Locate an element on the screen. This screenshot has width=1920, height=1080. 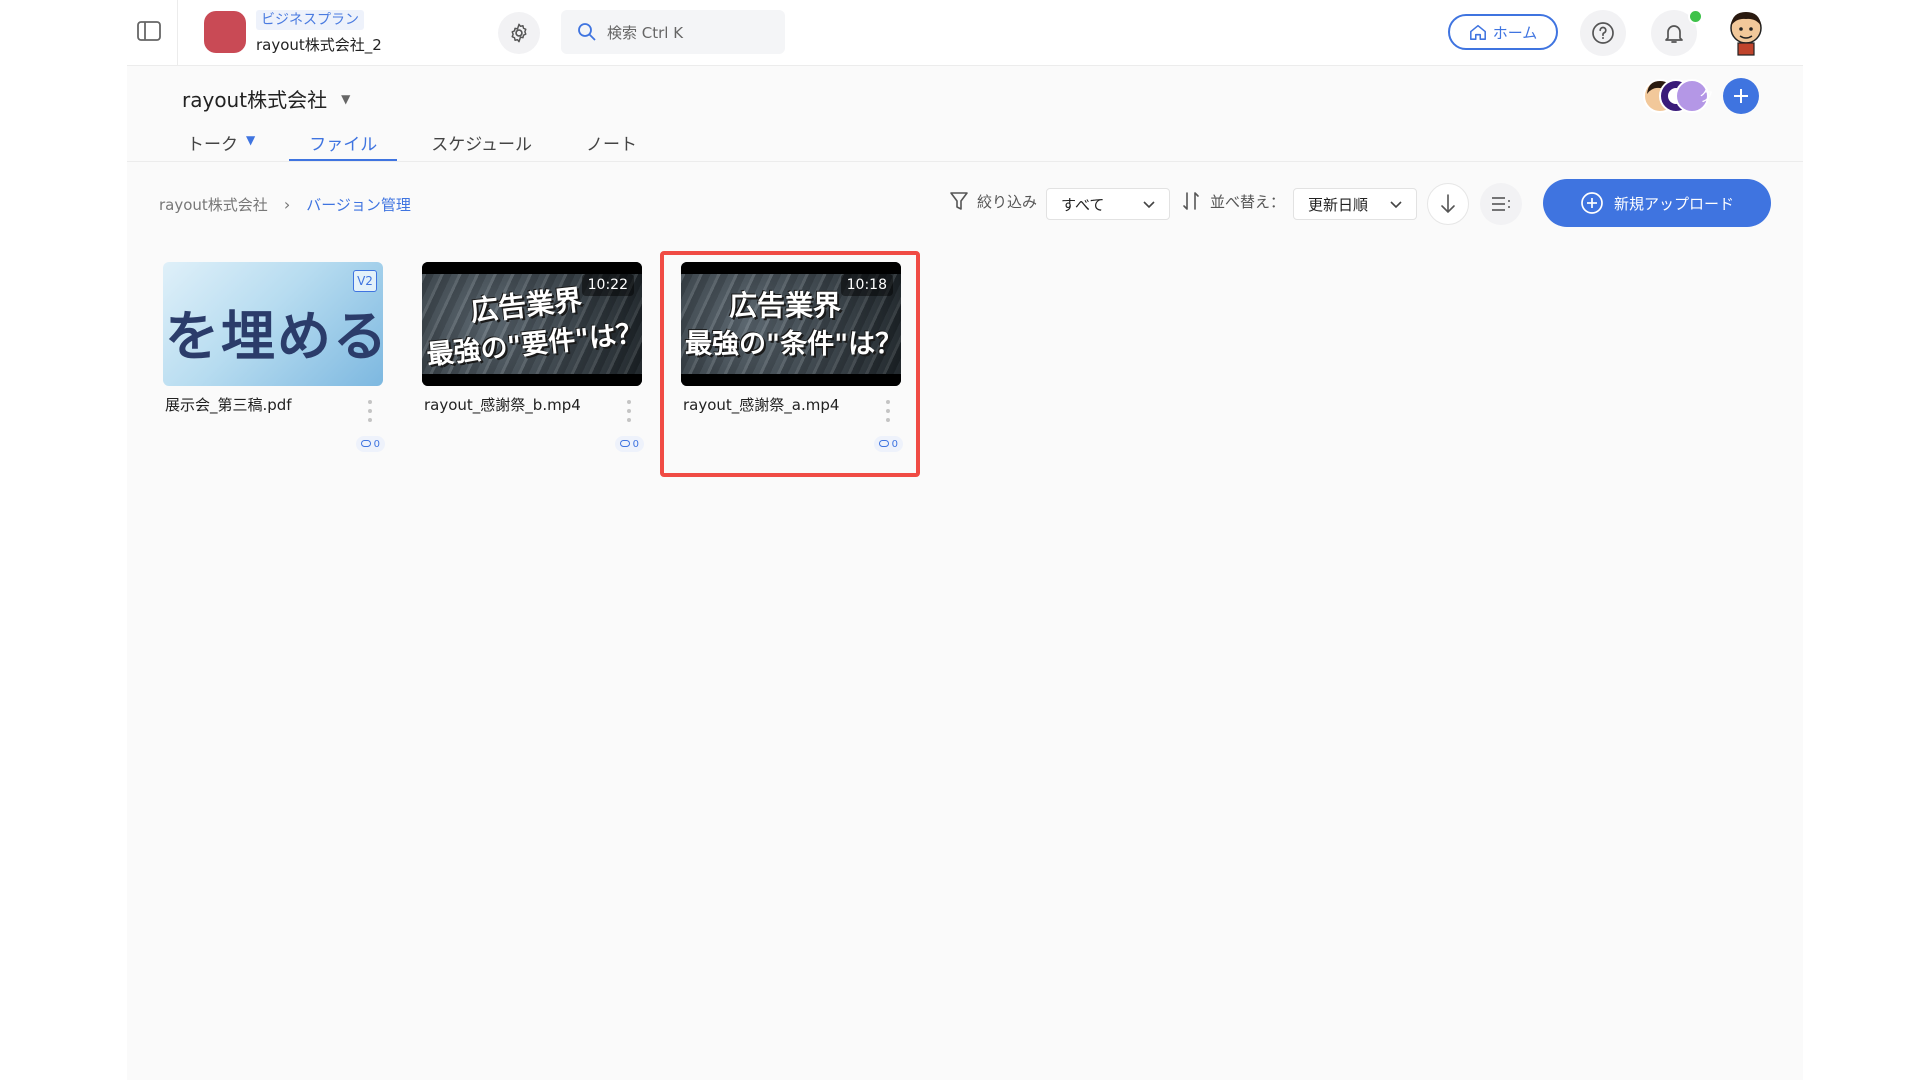
file-card: を埋める V2 展示会_第三稿.pdf 0 is located at coordinates (274, 357).